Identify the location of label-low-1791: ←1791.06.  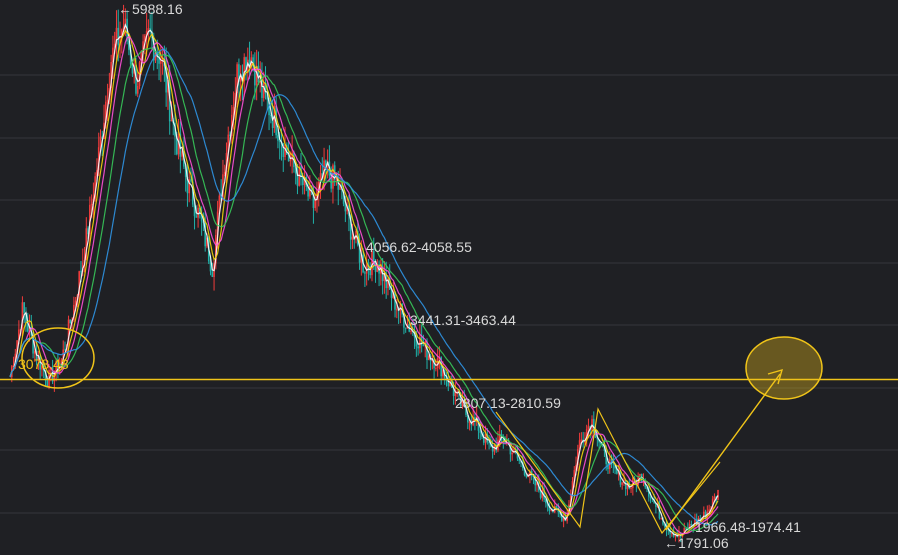
(696, 543).